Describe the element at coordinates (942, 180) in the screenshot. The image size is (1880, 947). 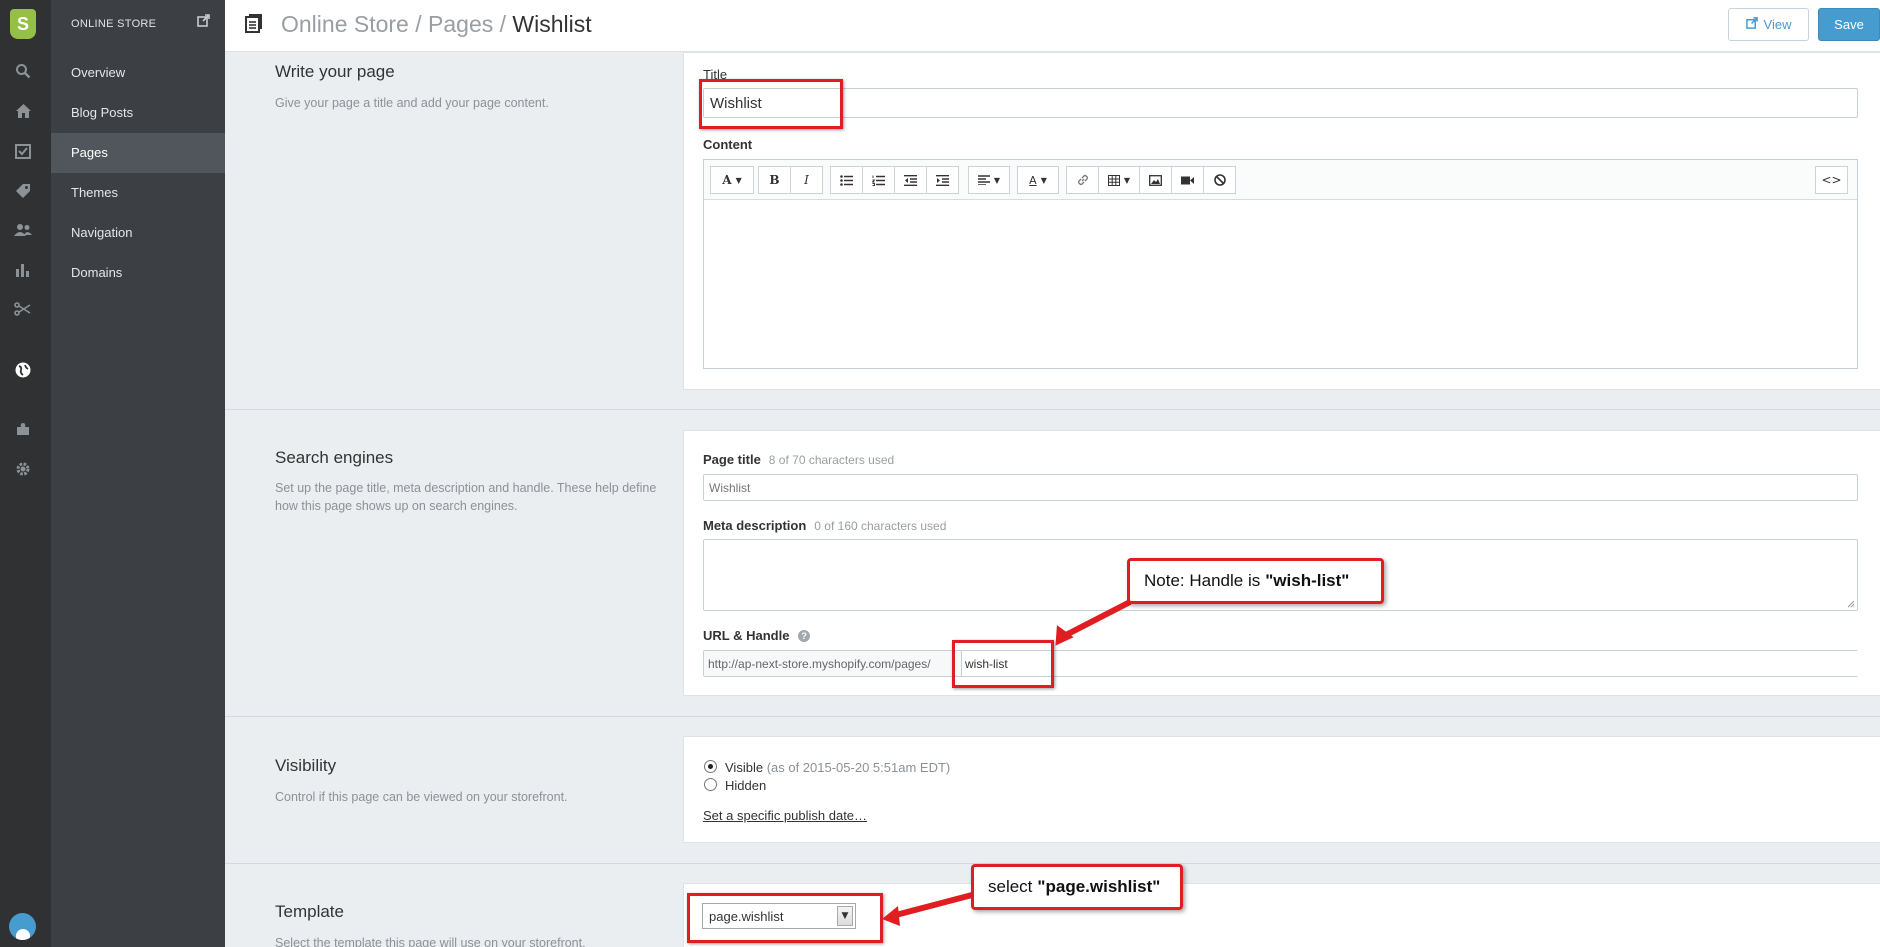
I see `indent-icon` at that location.